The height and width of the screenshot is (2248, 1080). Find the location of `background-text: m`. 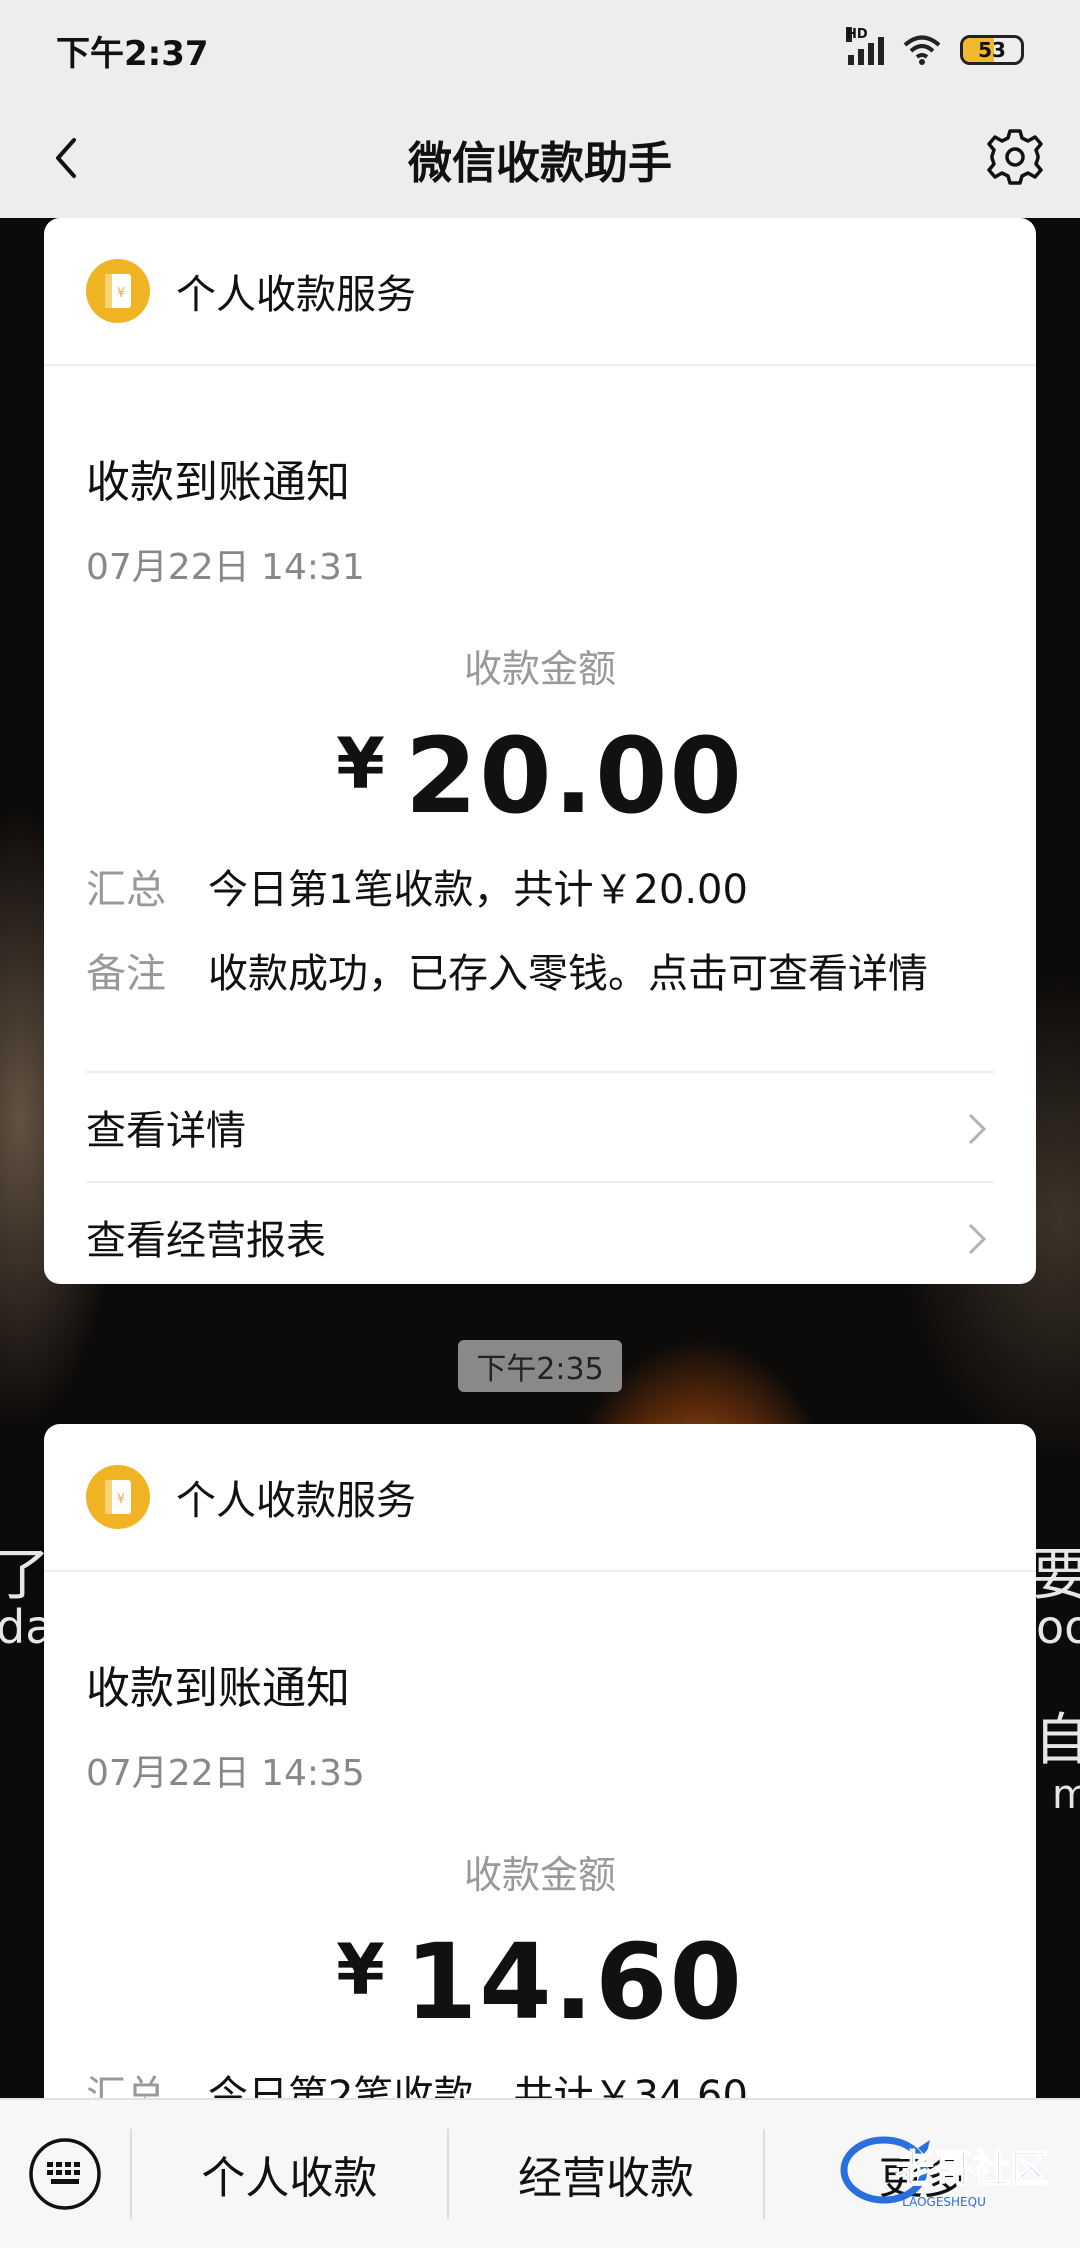

background-text: m is located at coordinates (1066, 1795).